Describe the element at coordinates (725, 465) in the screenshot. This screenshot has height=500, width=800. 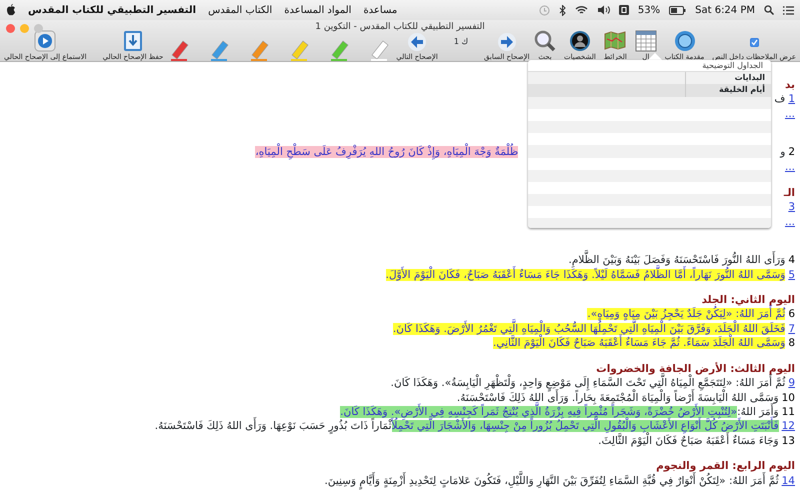
I see `section-heading: اليوم الرابع: القمر والنجوم` at that location.